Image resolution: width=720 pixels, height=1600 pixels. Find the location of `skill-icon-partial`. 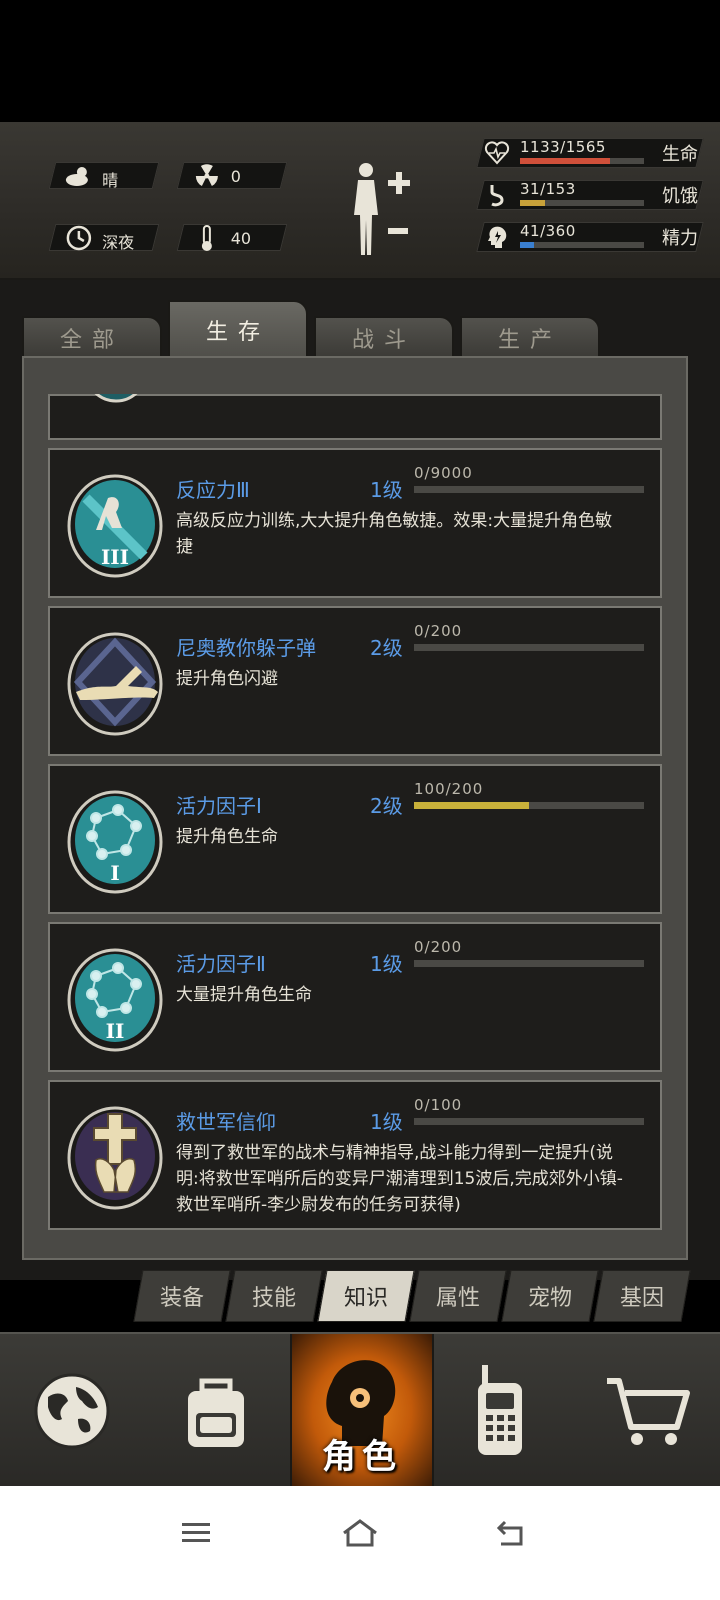

skill-icon-partial is located at coordinates (116, 398).